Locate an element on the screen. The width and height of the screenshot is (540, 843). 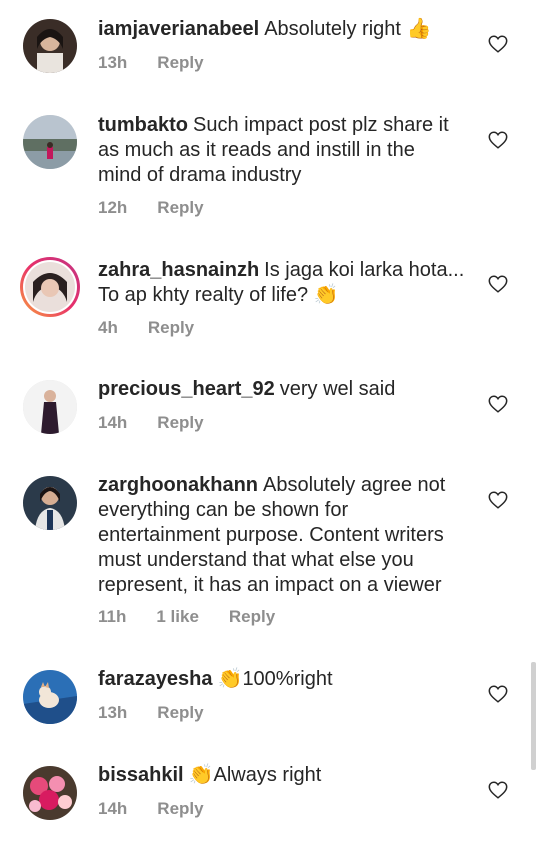
username: zarghoonakhann is located at coordinates (178, 485).